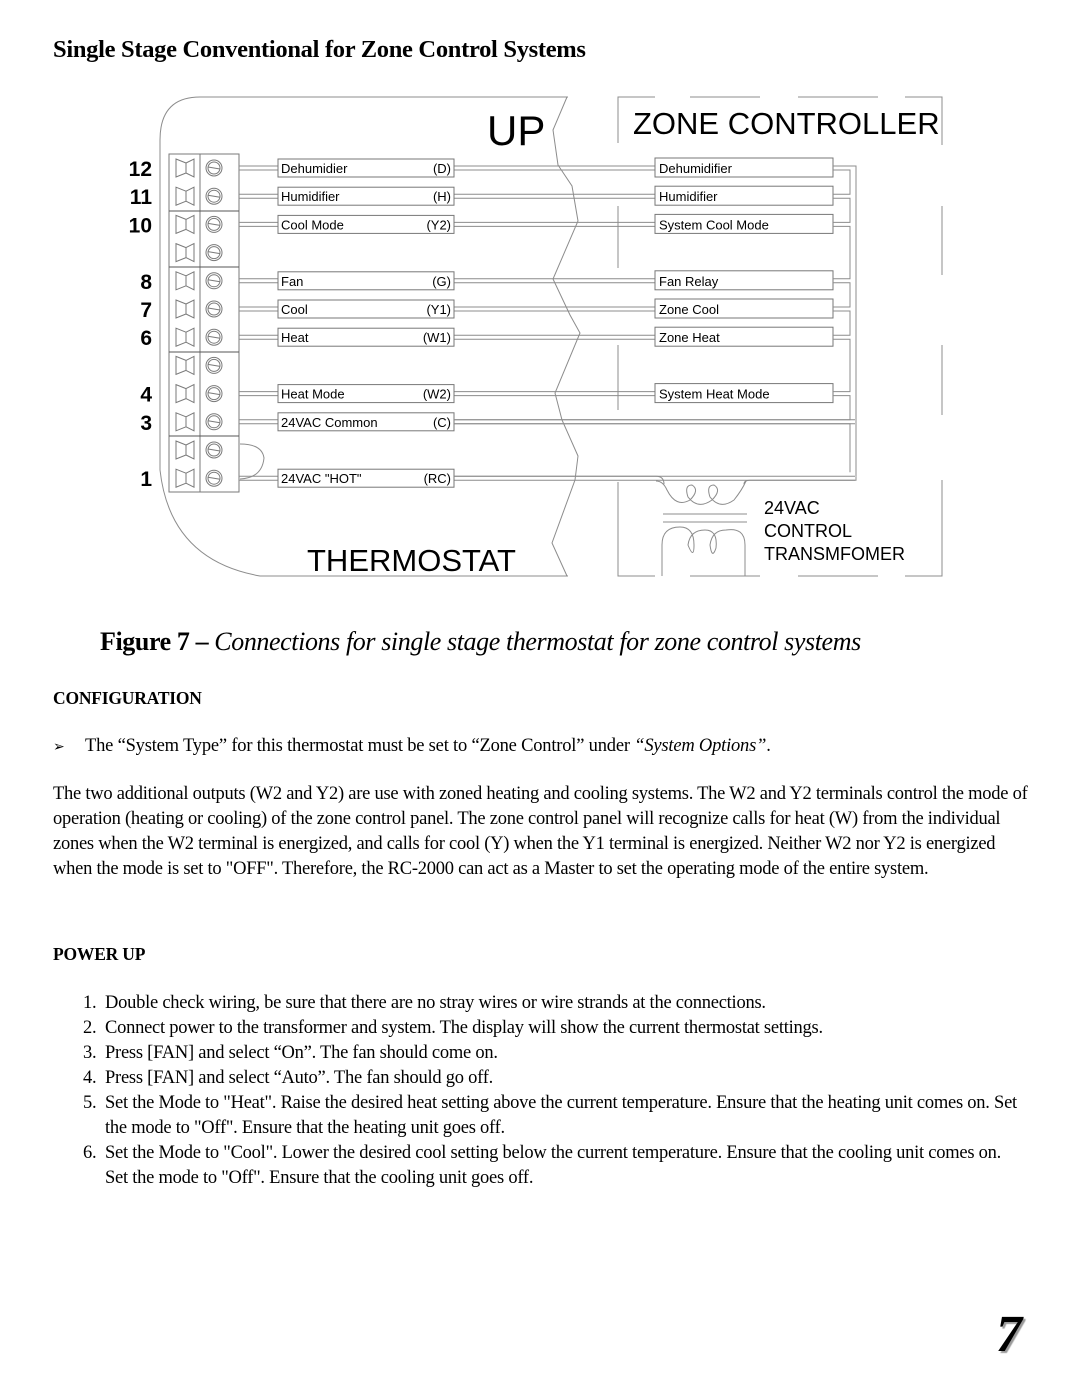 This screenshot has width=1080, height=1397. Describe the element at coordinates (714, 224) in the screenshot. I see `zone-terminal-label: System Cool Mode` at that location.